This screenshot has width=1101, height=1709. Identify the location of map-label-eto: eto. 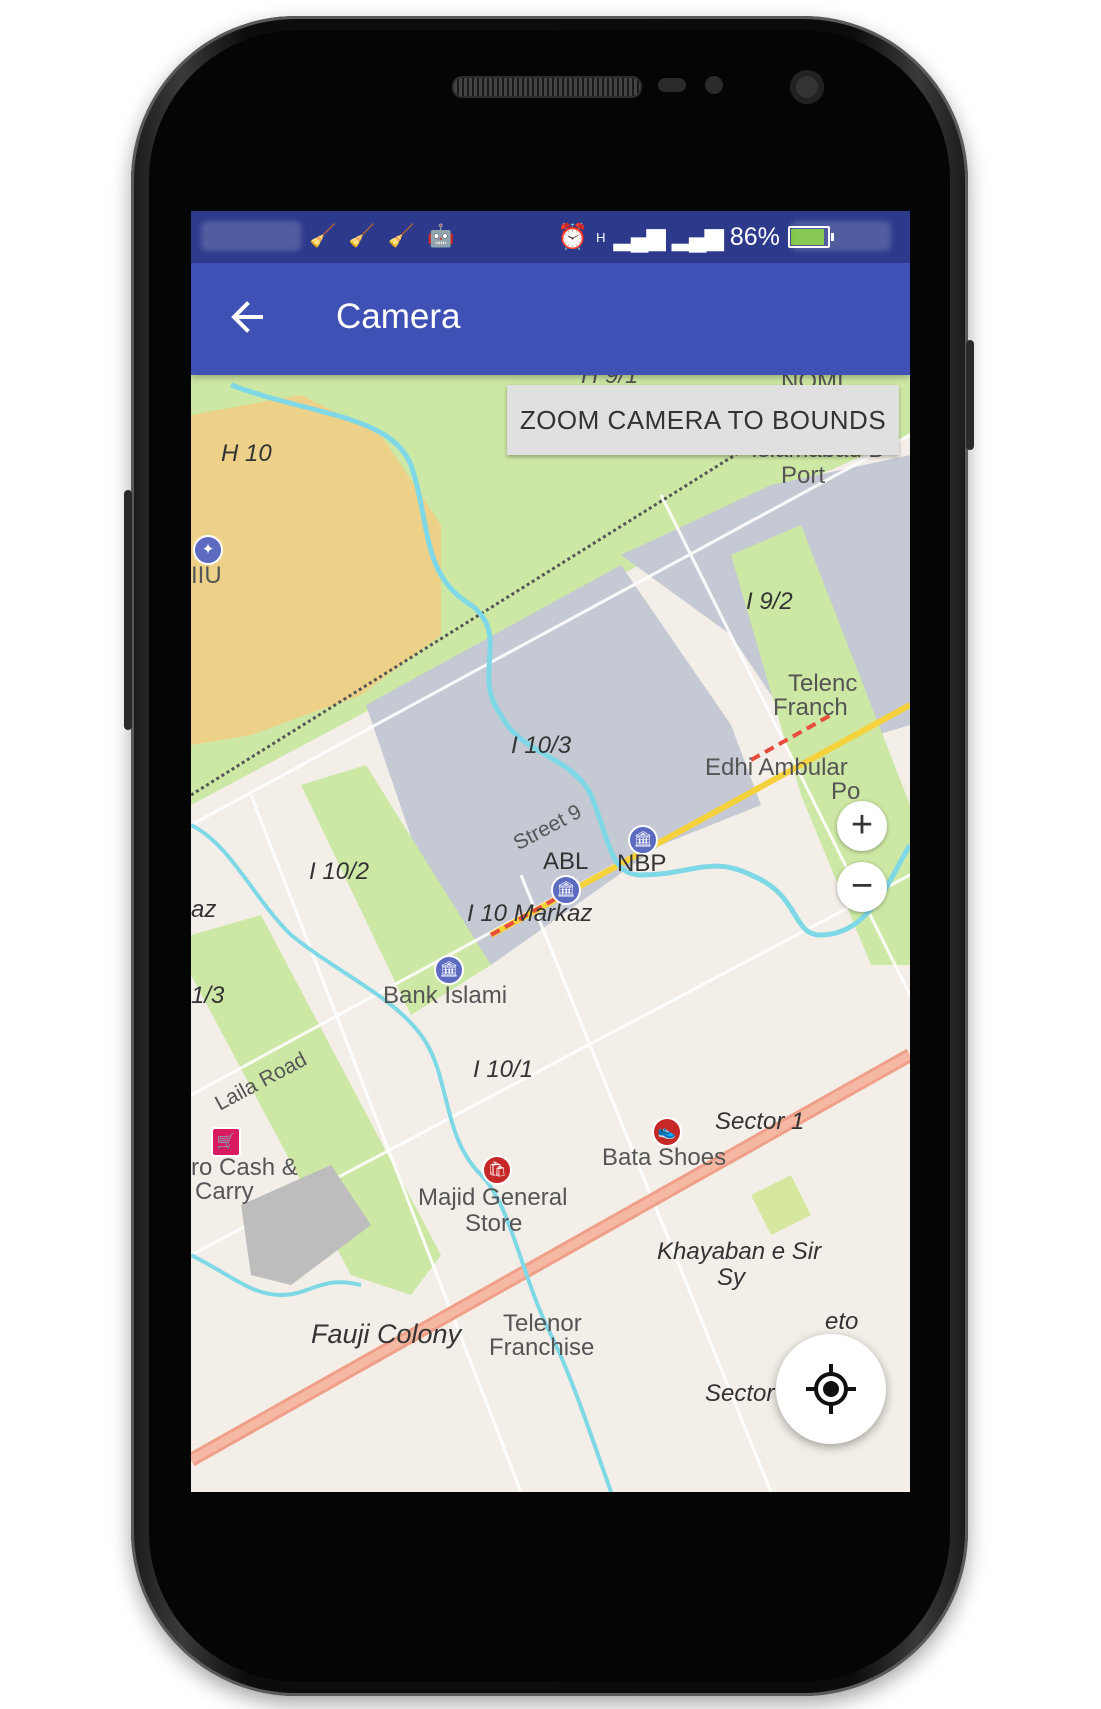
(842, 1321).